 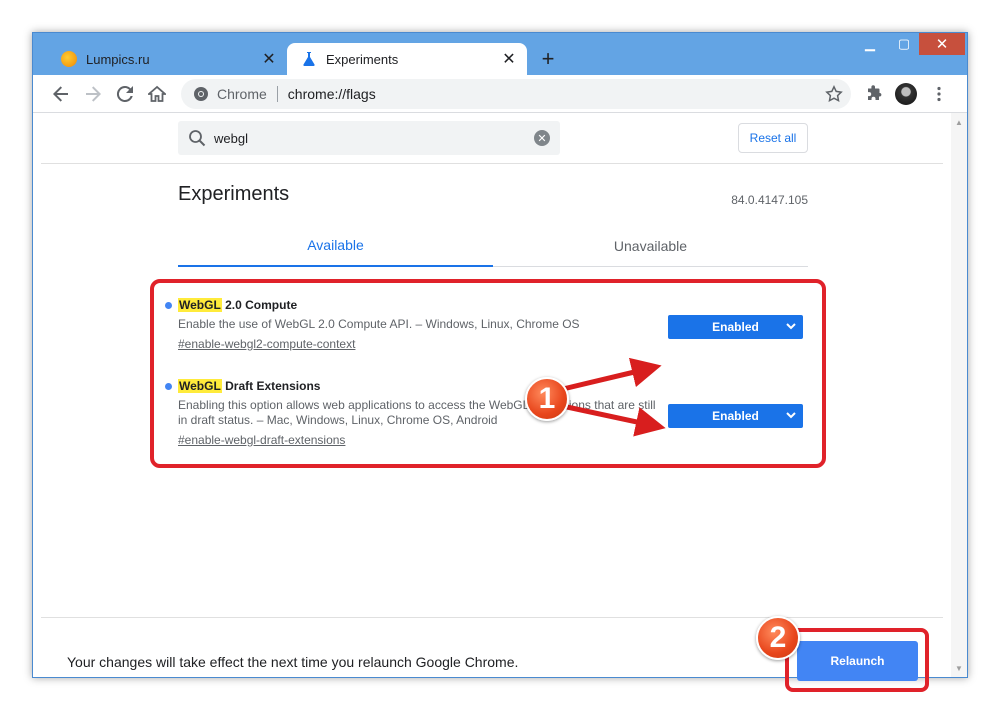 I want to click on omnibox: Chrome chrome://flags, so click(x=516, y=94).